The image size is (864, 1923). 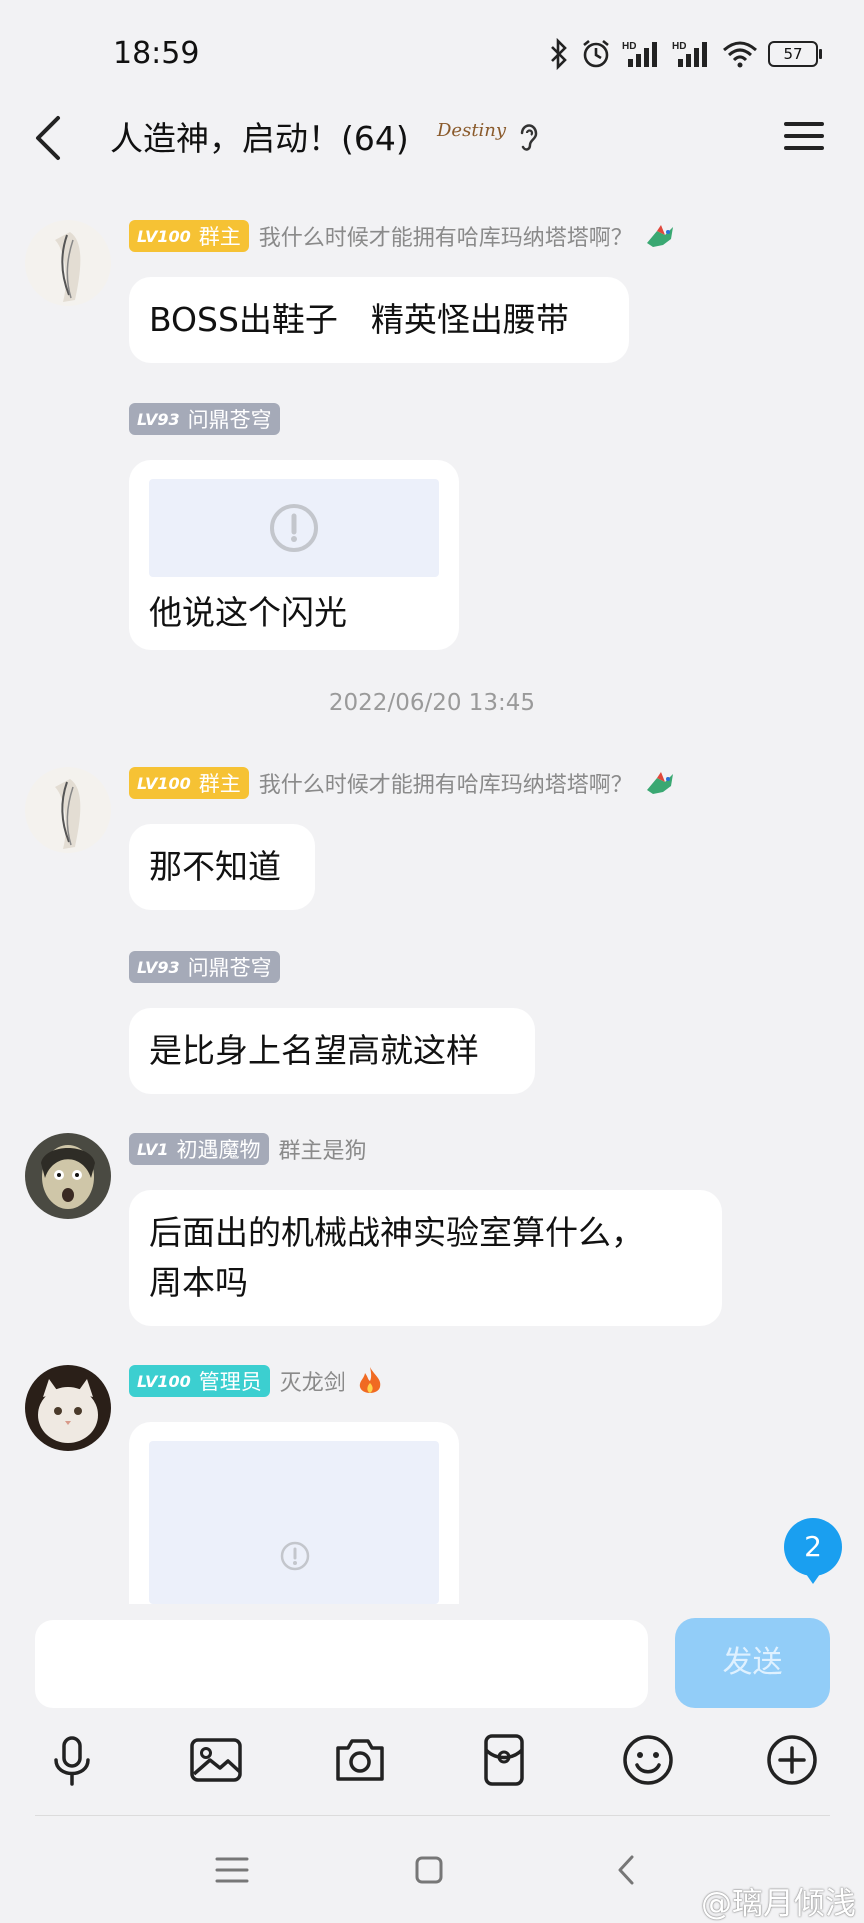 What do you see at coordinates (199, 1381) in the screenshot?
I see `admin-tag: LV100 管理员` at bounding box center [199, 1381].